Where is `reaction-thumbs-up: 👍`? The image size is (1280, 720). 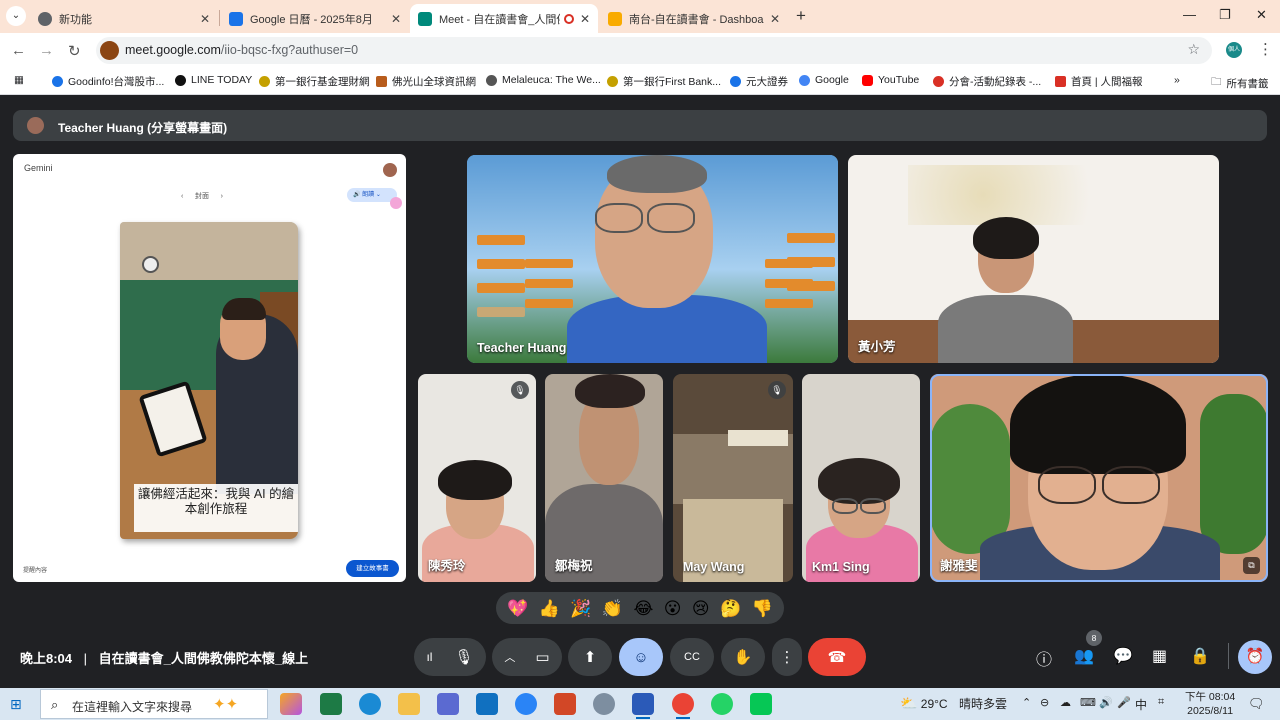
reaction-thumbs-up: 👍 is located at coordinates (549, 608).